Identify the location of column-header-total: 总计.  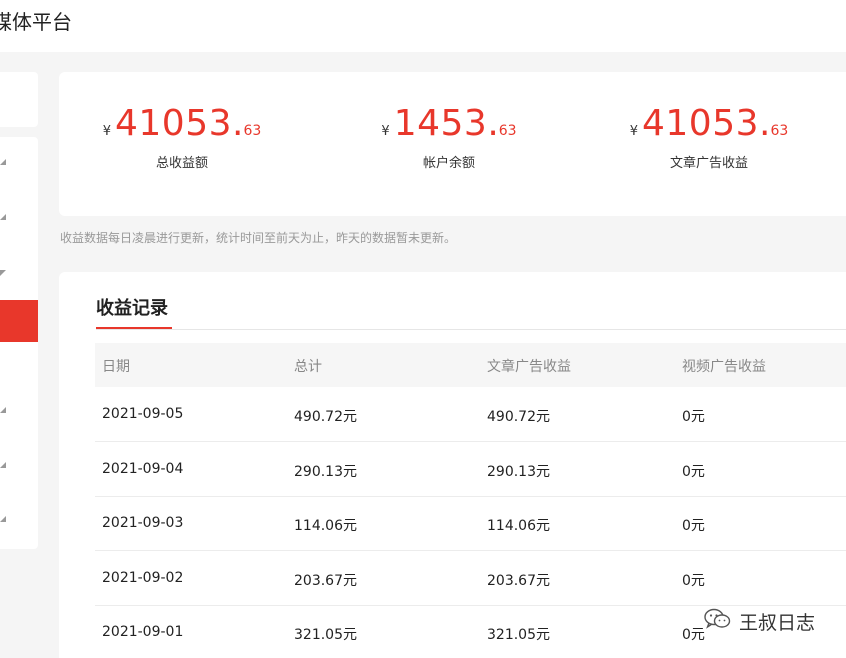
(308, 367).